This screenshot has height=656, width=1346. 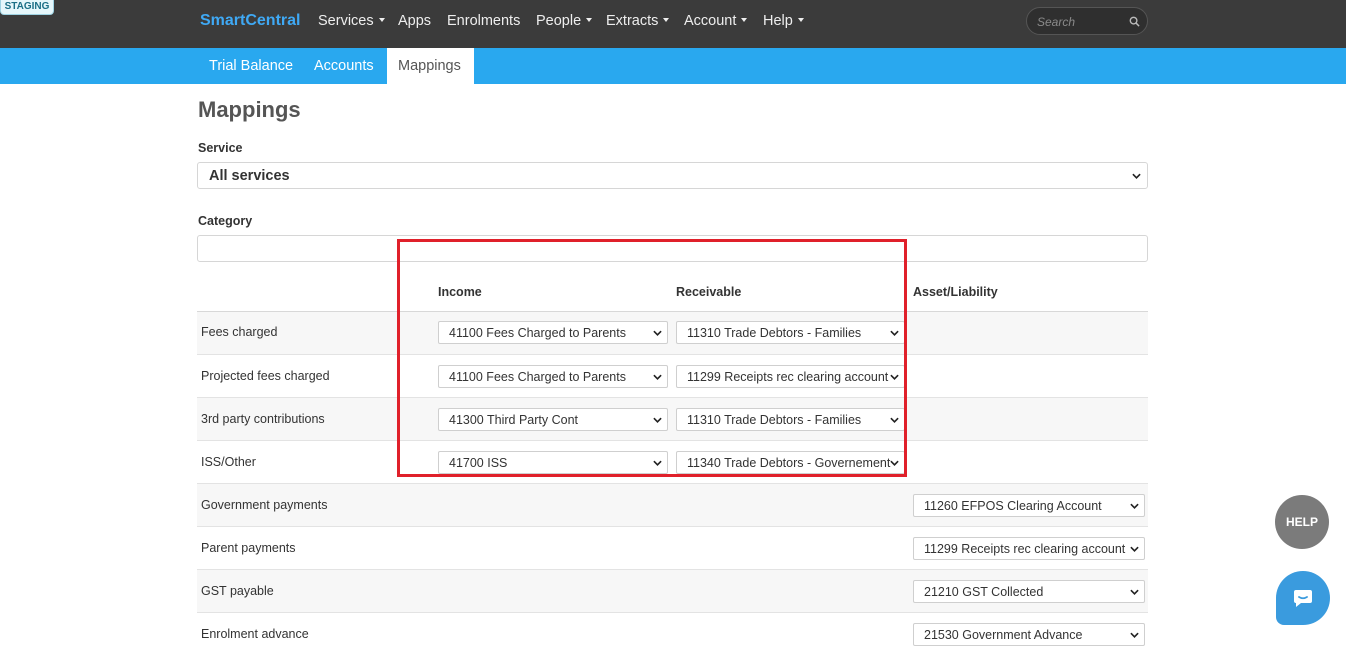 I want to click on asset-liability-select: 11299 Receipts rec clearing account, so click(x=1029, y=548).